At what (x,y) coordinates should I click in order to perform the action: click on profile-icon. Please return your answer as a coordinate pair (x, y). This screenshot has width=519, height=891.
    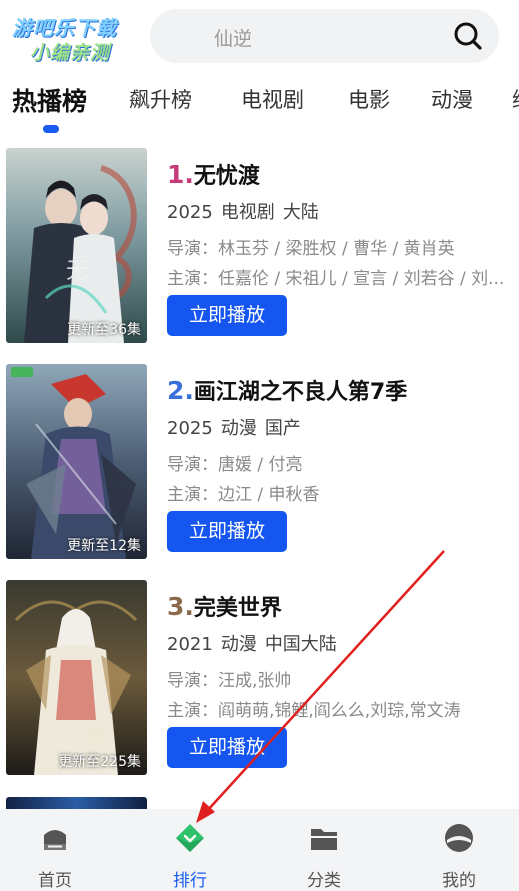
    Looking at the image, I should click on (459, 838).